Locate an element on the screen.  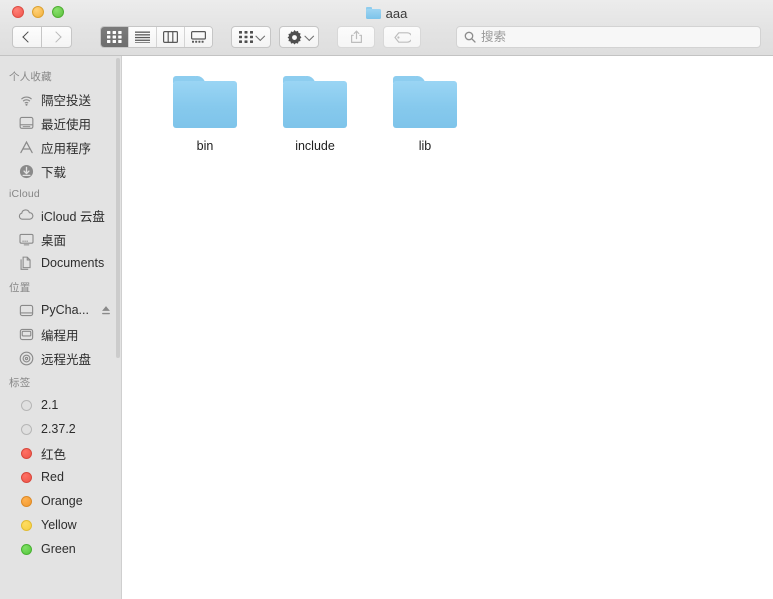
sidebar-section-tags-header: 标签 is located at coordinates (20, 383).